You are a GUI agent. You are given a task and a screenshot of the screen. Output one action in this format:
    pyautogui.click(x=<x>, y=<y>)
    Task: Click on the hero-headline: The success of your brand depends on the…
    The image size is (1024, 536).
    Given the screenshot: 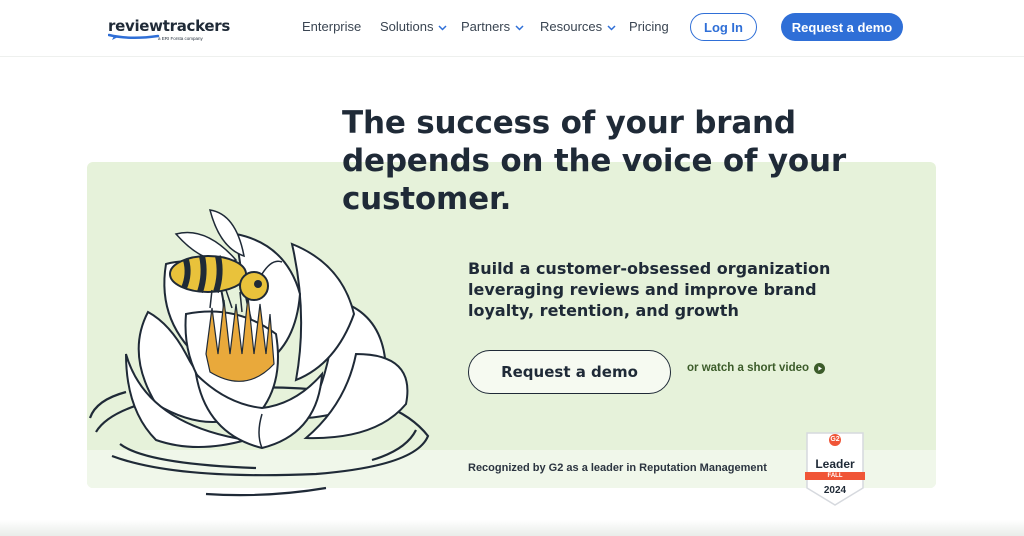 What is the action you would take?
    pyautogui.click(x=594, y=161)
    